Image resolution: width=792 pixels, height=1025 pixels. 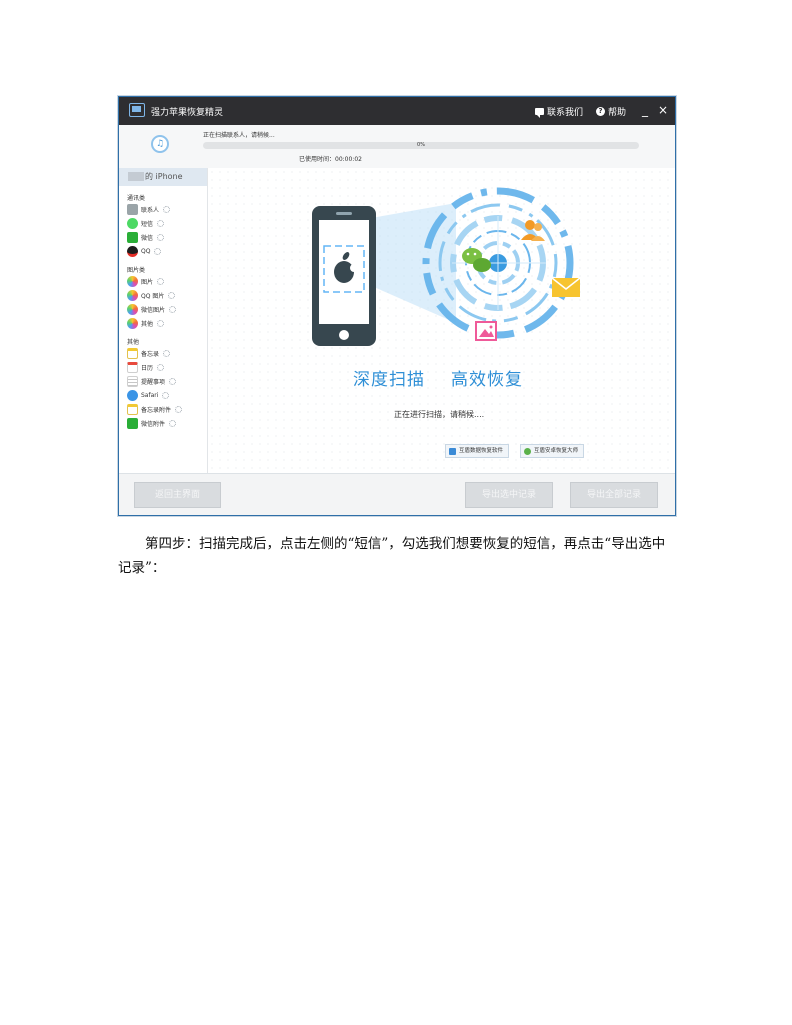 I want to click on chat-bubble-icon, so click(x=539, y=113).